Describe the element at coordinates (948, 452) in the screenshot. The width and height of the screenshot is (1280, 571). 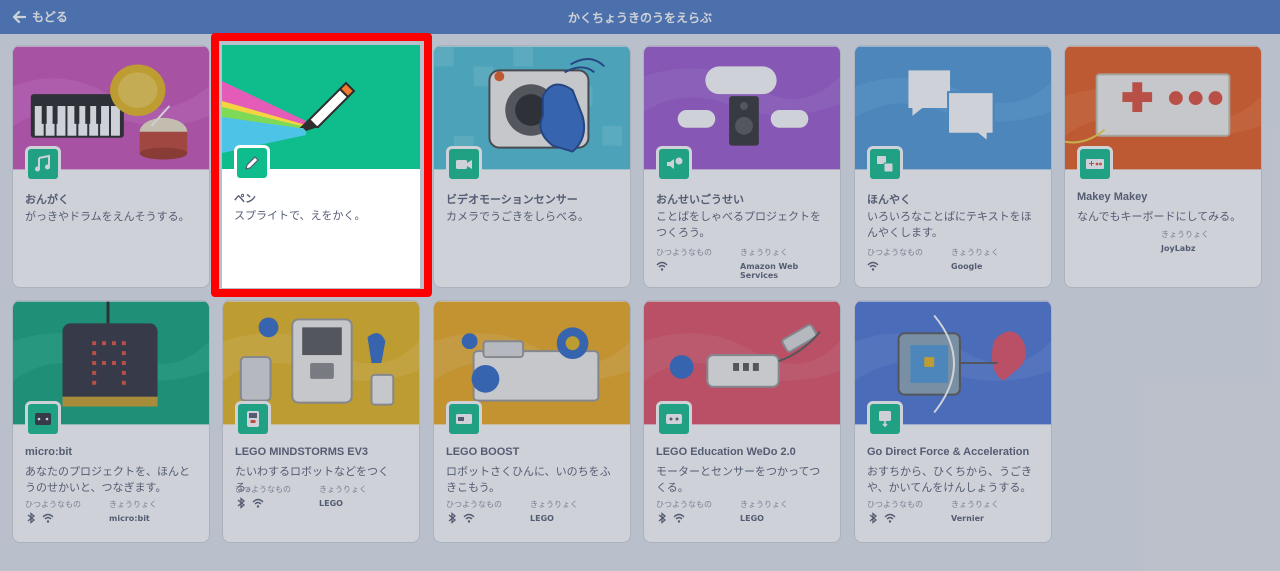
I see `card-name: Go Direct Force & Acceleration` at that location.